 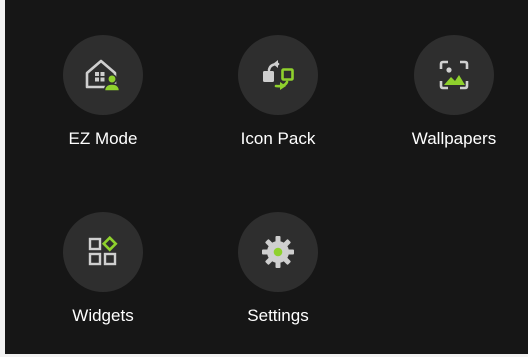 I want to click on widgets-button: Widgets, so click(x=103, y=272).